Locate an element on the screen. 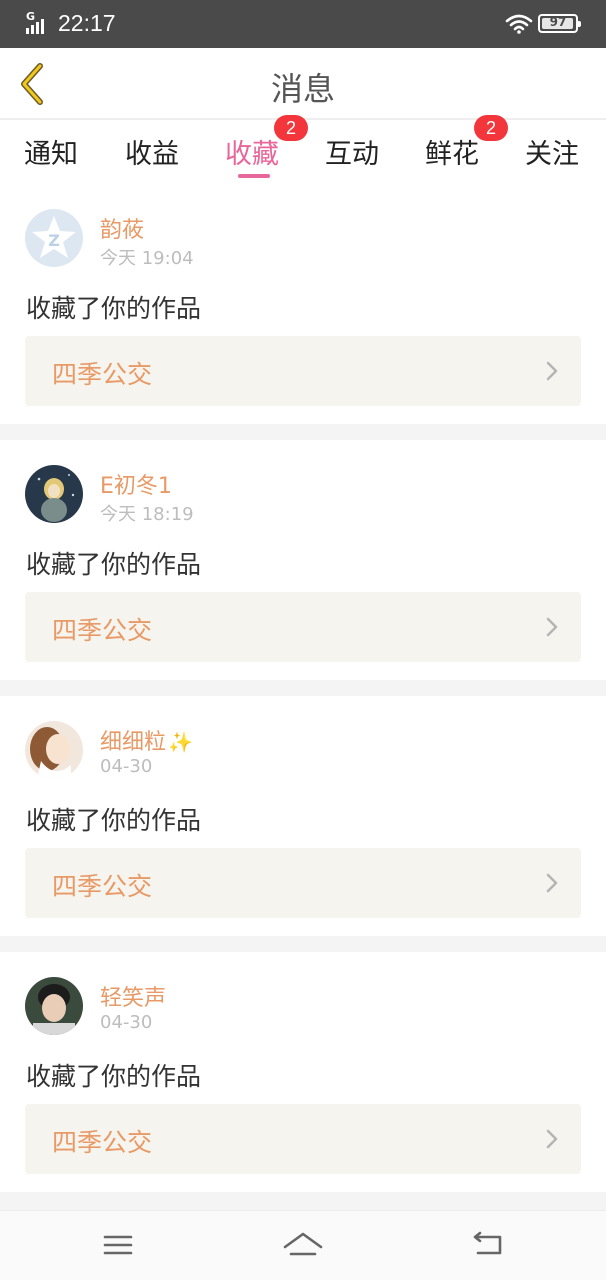 This screenshot has height=1280, width=606. active-tab-indicator is located at coordinates (254, 176).